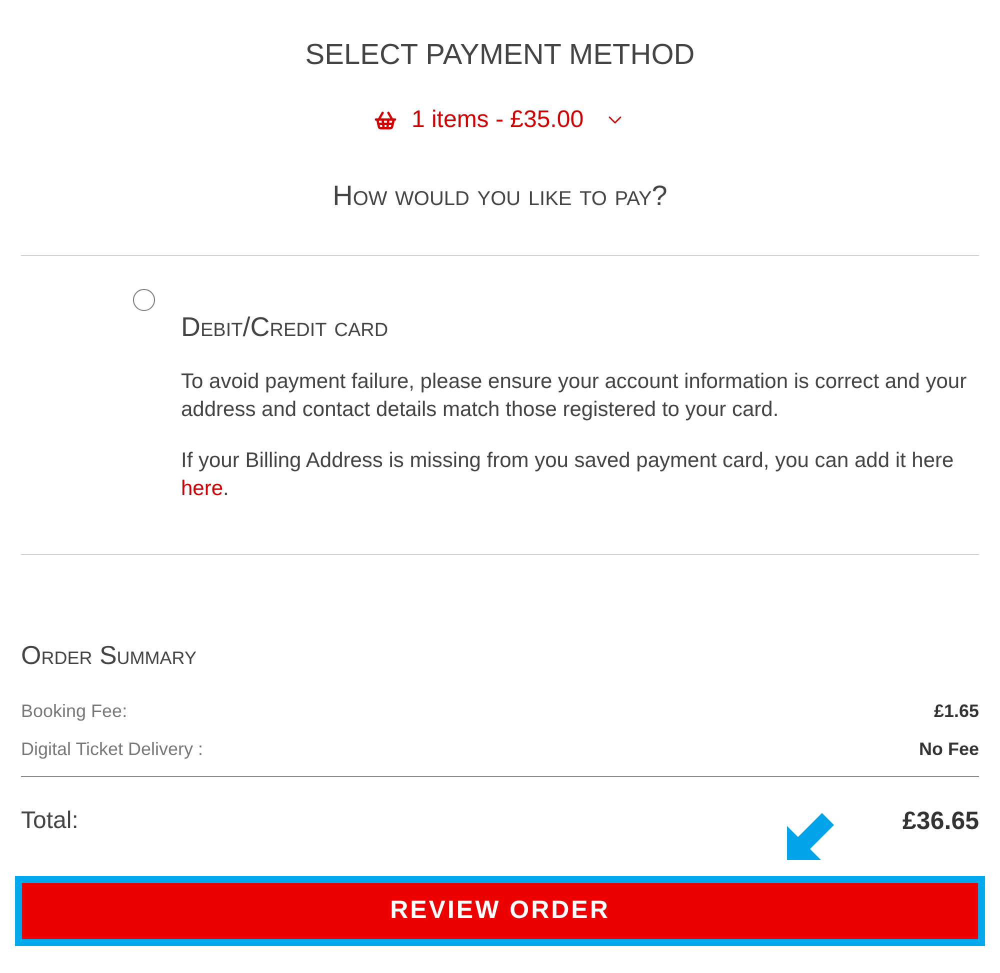 The width and height of the screenshot is (1000, 973). I want to click on pointer-arrow-icon, so click(810, 836).